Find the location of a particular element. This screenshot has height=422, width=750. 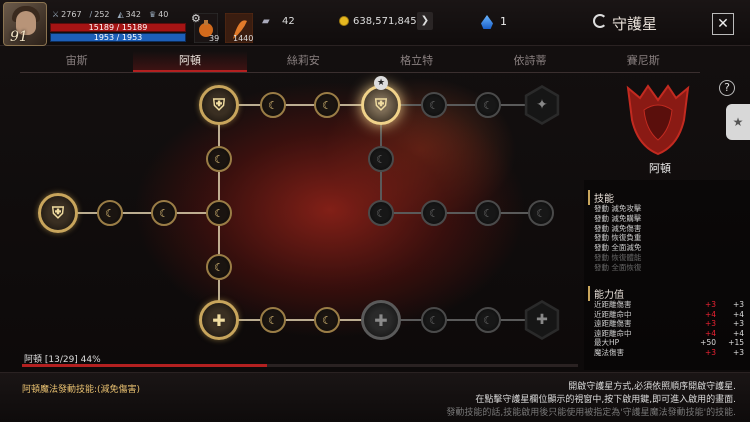

help-button: ? is located at coordinates (727, 88).